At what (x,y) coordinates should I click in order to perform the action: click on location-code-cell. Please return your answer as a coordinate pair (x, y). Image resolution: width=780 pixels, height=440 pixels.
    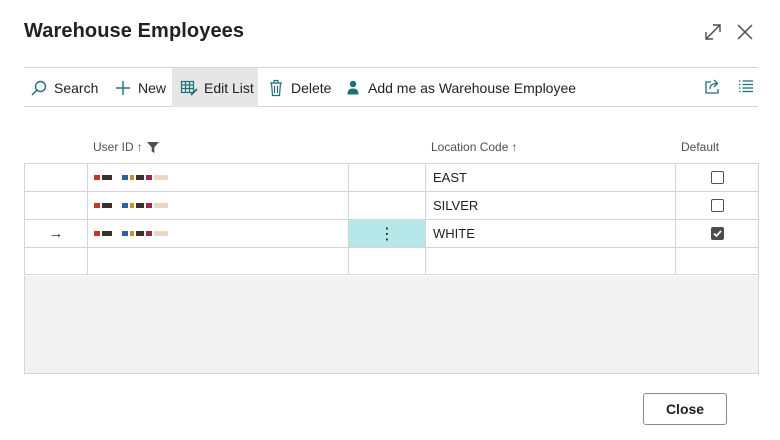
    Looking at the image, I should click on (551, 261).